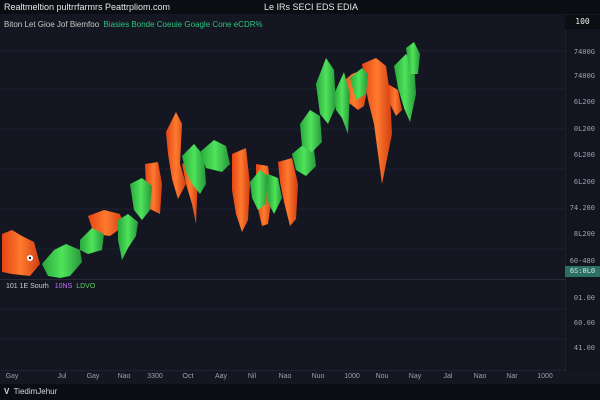 The height and width of the screenshot is (400, 600). What do you see at coordinates (512, 376) in the screenshot?
I see `time-label: Nar` at bounding box center [512, 376].